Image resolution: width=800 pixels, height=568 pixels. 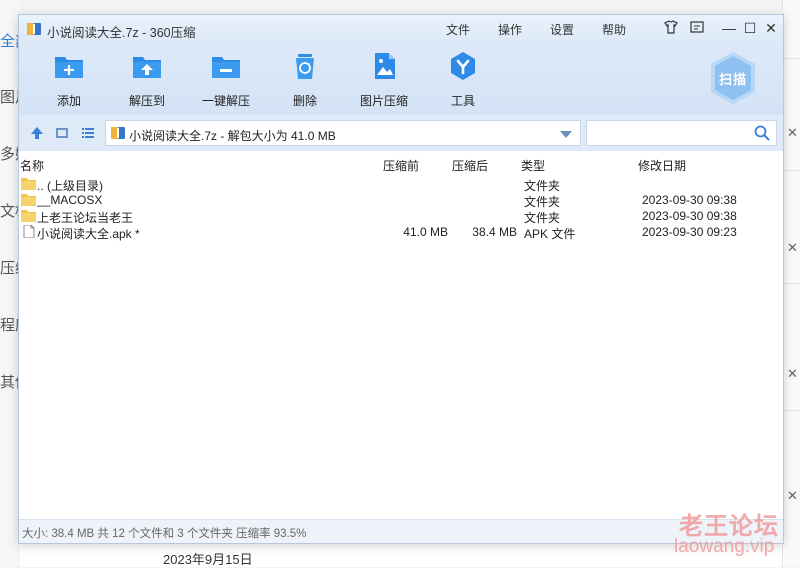 What do you see at coordinates (10, 210) in the screenshot?
I see `bg-sidebar-item-docs: 文档` at bounding box center [10, 210].